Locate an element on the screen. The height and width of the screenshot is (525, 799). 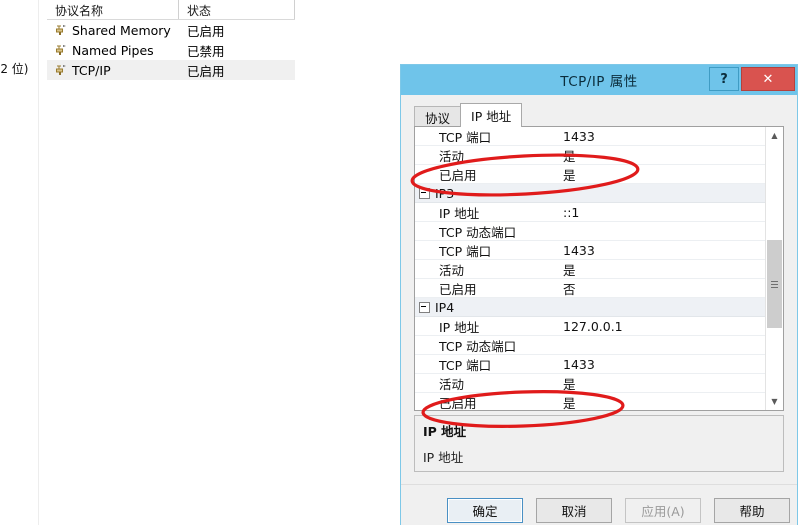
tree-node-label-clipped: (32 位) is located at coordinates (14, 69).